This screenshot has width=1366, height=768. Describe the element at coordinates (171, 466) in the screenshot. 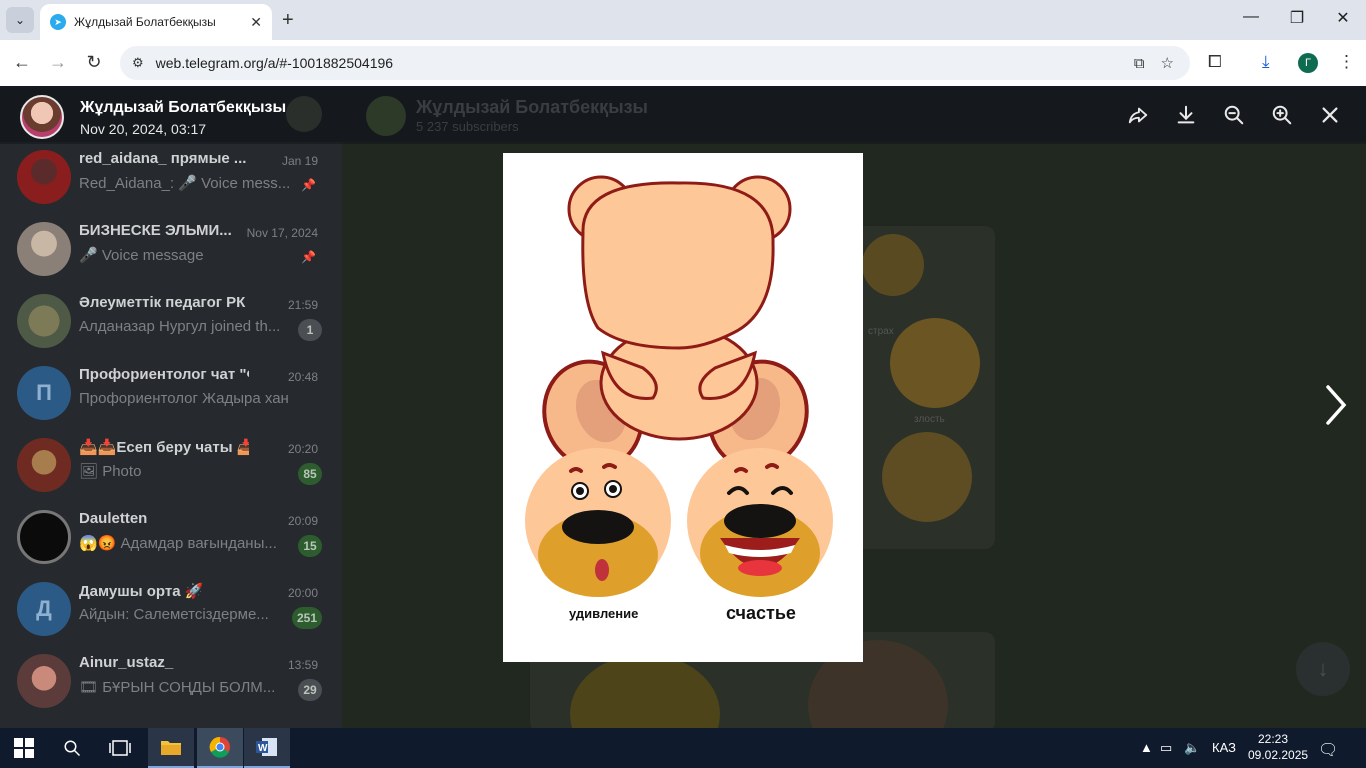

I see `chat-list-item: 📥📥Есеп беру чаты 📥 20:20 🖼 Photo 85` at that location.